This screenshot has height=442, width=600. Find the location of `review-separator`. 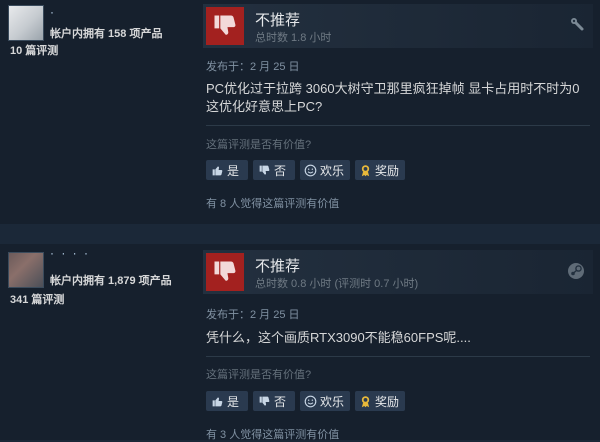

review-separator is located at coordinates (300, 234).